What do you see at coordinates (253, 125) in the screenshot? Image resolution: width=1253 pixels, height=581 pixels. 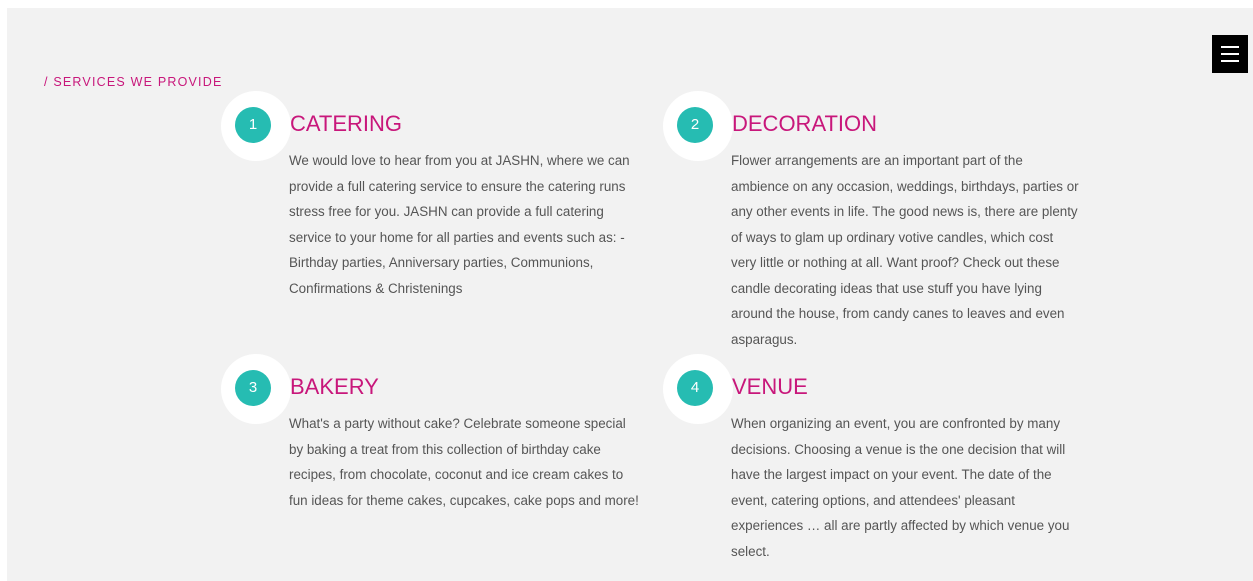 I see `number-badge: 1` at bounding box center [253, 125].